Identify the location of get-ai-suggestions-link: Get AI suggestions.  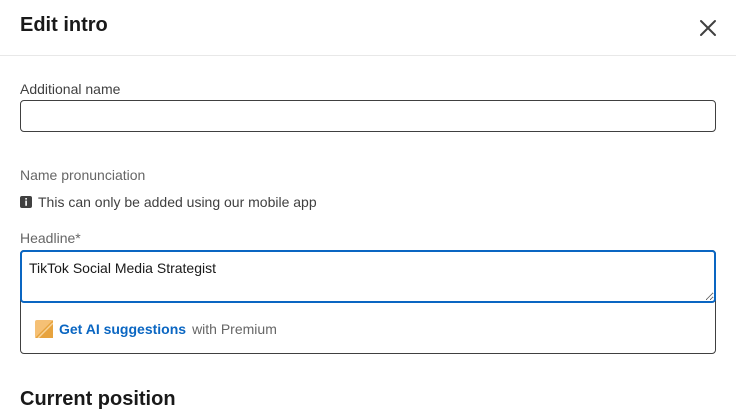
(122, 329).